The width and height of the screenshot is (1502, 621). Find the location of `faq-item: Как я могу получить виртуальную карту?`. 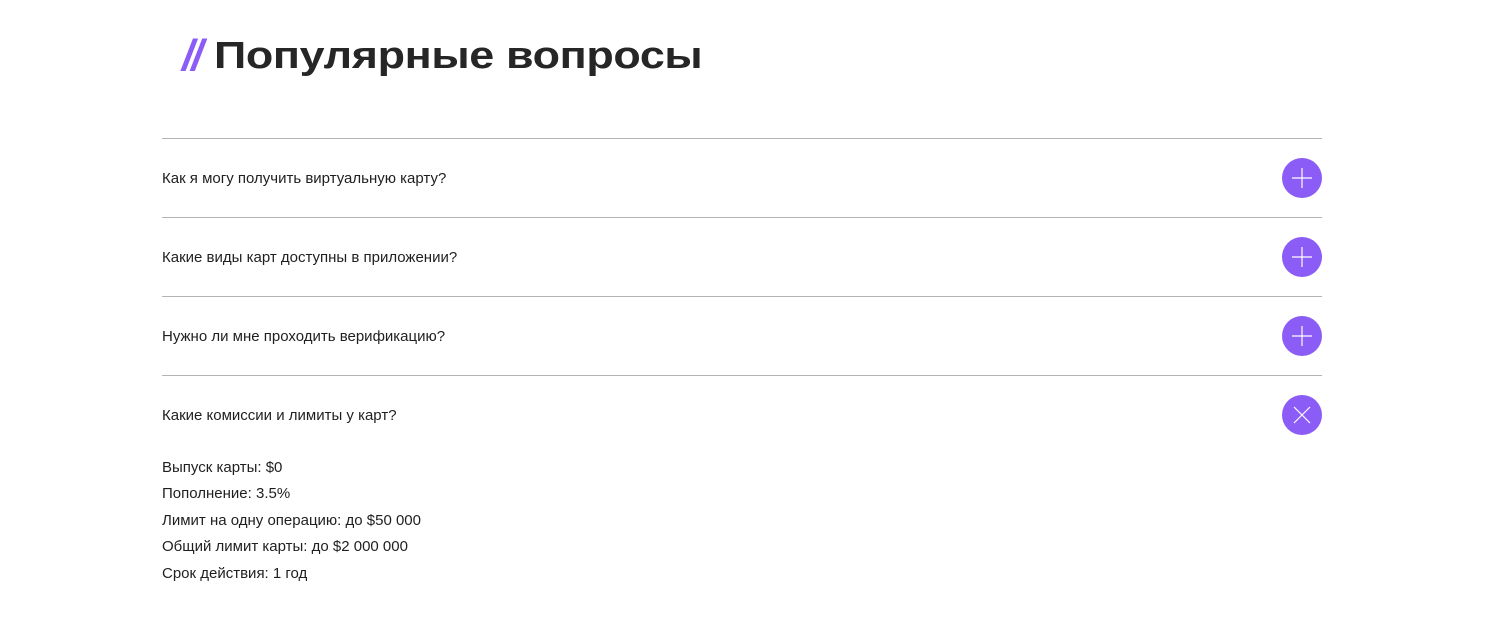

faq-item: Как я могу получить виртуальную карту? is located at coordinates (742, 177).